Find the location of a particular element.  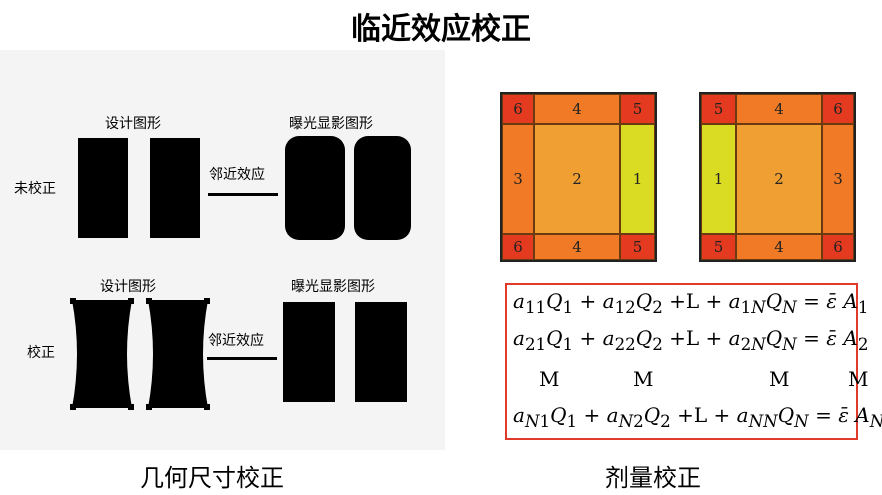

design-bar-right-top is located at coordinates (175, 188).